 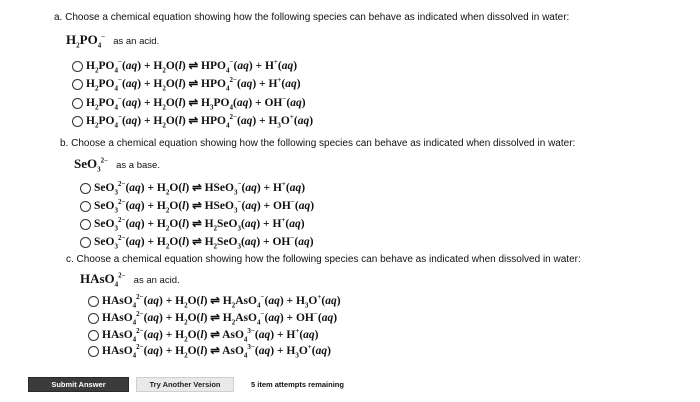 I want to click on part-a-option-1-equation: H2PO4−(aq) + H2O(l) ⇌ HPO4−(aq) + H+(aq), so click(x=192, y=66).